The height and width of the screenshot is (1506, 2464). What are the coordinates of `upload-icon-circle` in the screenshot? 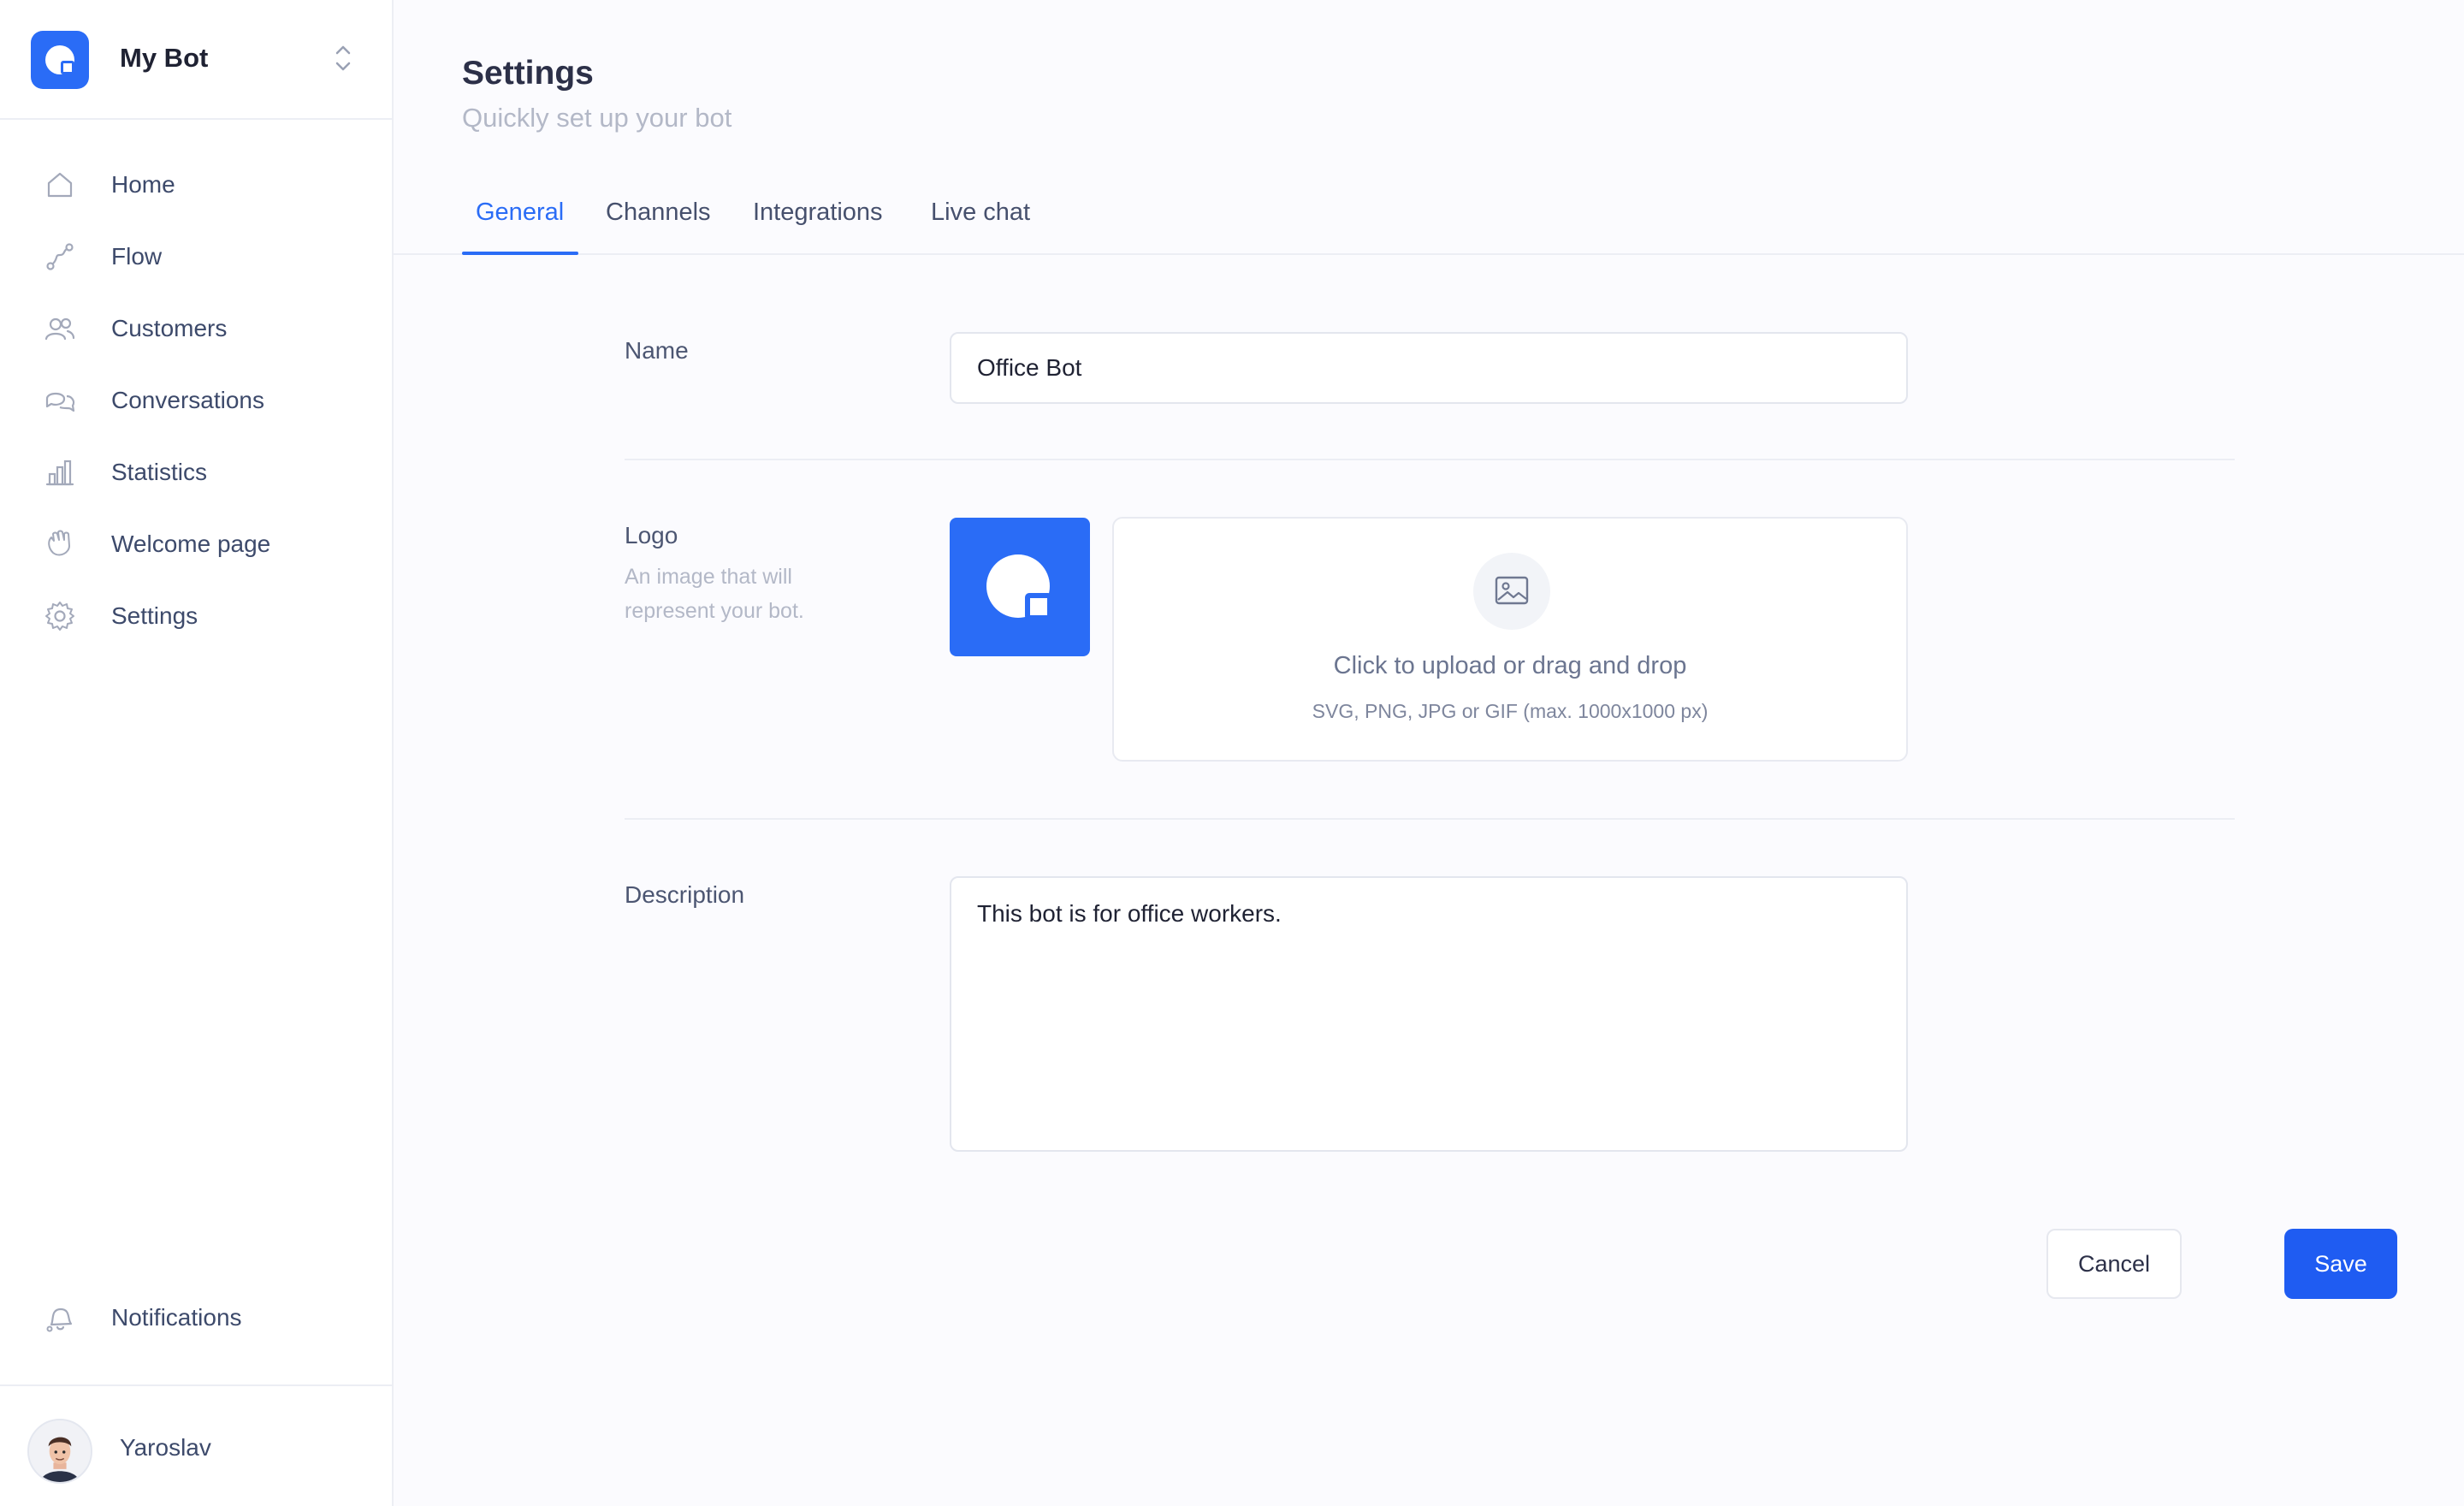 It's located at (1511, 591).